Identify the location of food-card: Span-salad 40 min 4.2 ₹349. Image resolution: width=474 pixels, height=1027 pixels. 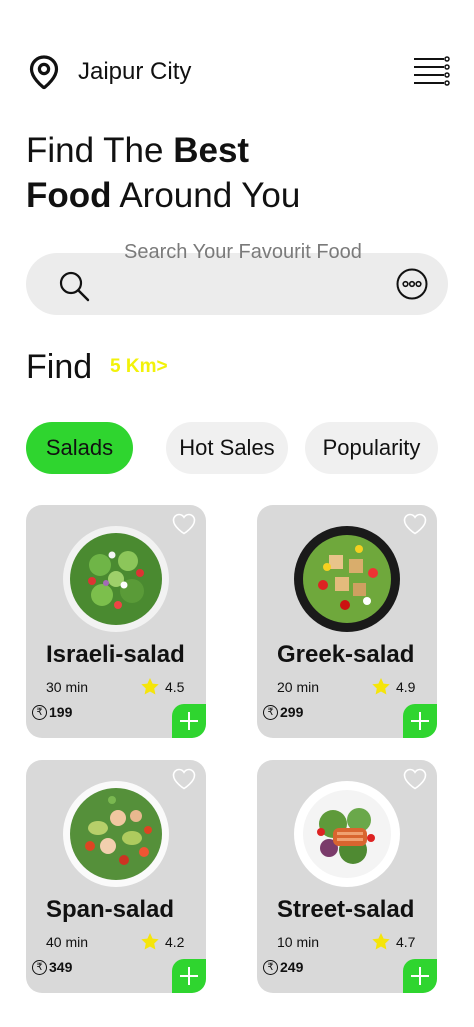
(116, 876).